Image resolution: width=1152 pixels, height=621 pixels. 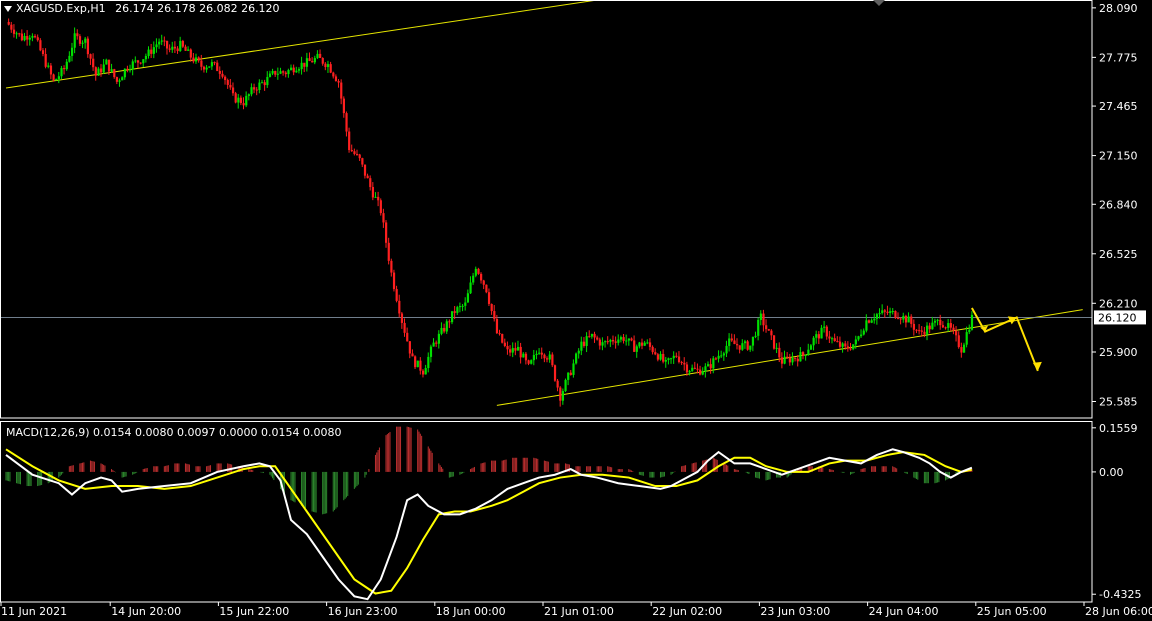 I want to click on time-tick-label: 22 Jun 02:00, so click(x=687, y=611).